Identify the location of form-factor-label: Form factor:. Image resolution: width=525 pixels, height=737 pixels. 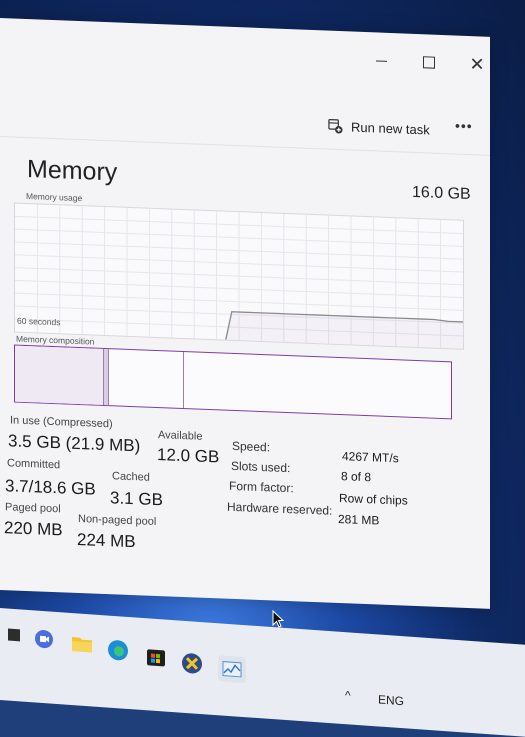
(261, 487).